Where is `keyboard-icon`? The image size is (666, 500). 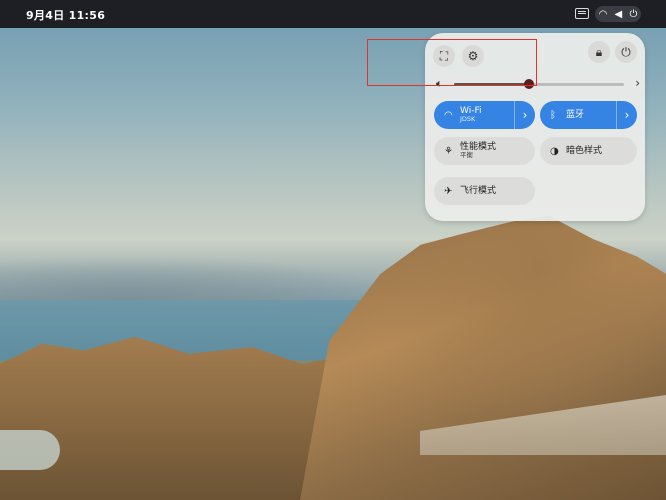 keyboard-icon is located at coordinates (582, 13).